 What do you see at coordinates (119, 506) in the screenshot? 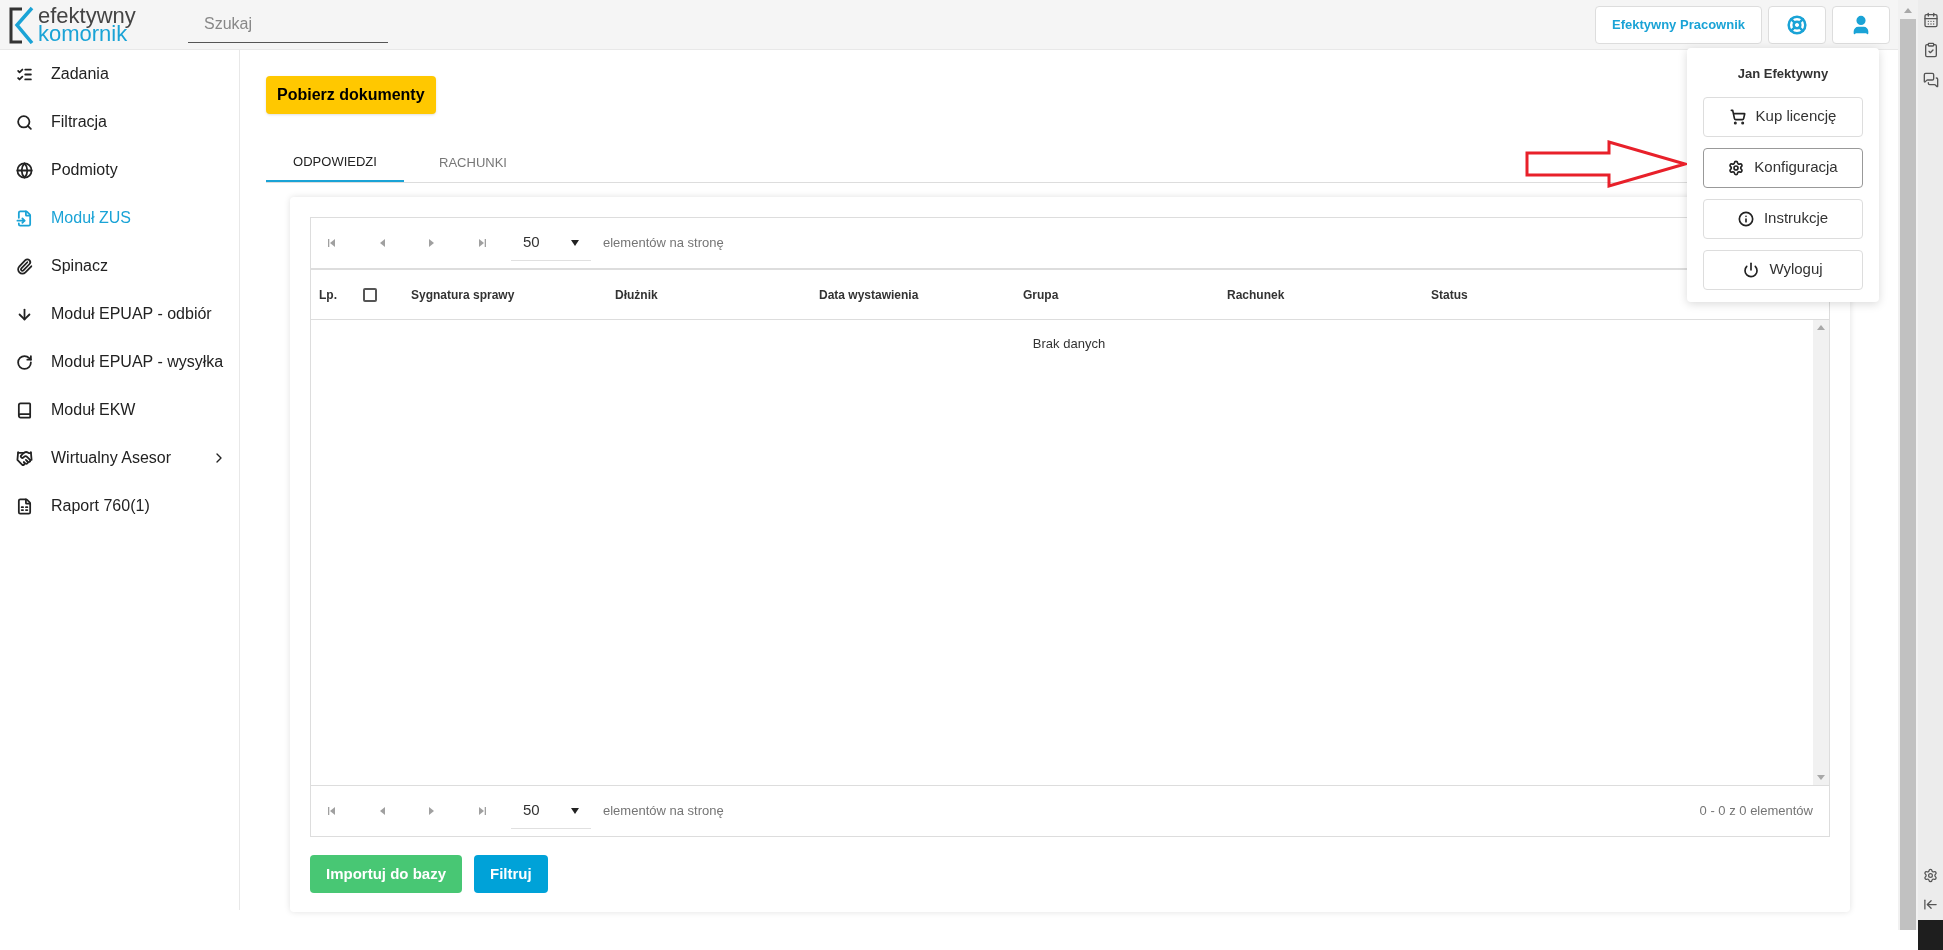
I see `sidebar-item: Raport 760(1)` at bounding box center [119, 506].